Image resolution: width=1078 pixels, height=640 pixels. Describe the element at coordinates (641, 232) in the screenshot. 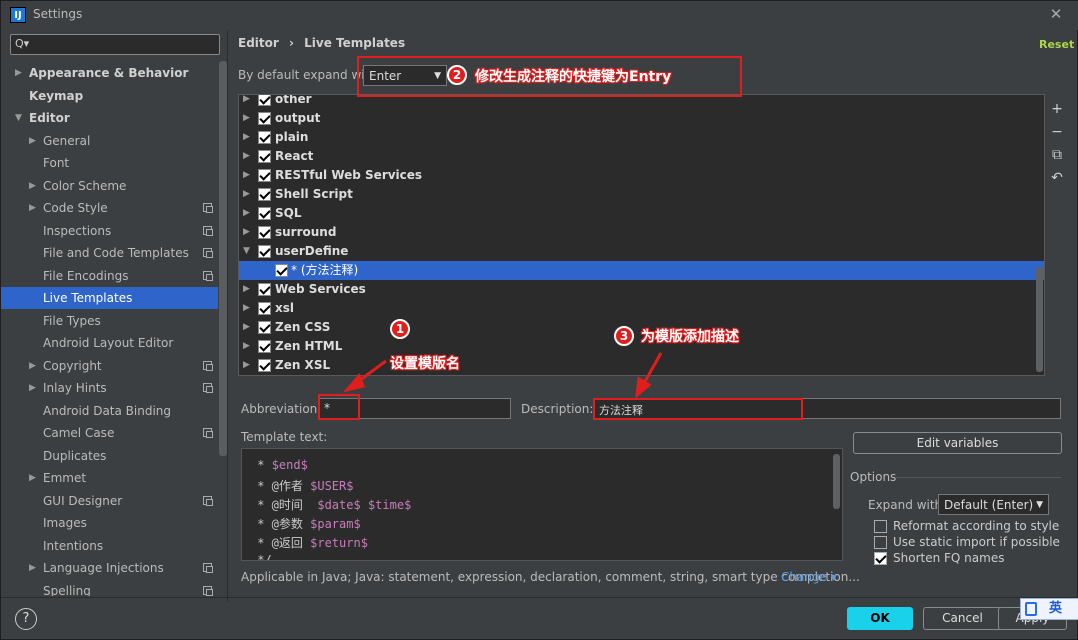

I see `template-group: ▶ surround` at that location.